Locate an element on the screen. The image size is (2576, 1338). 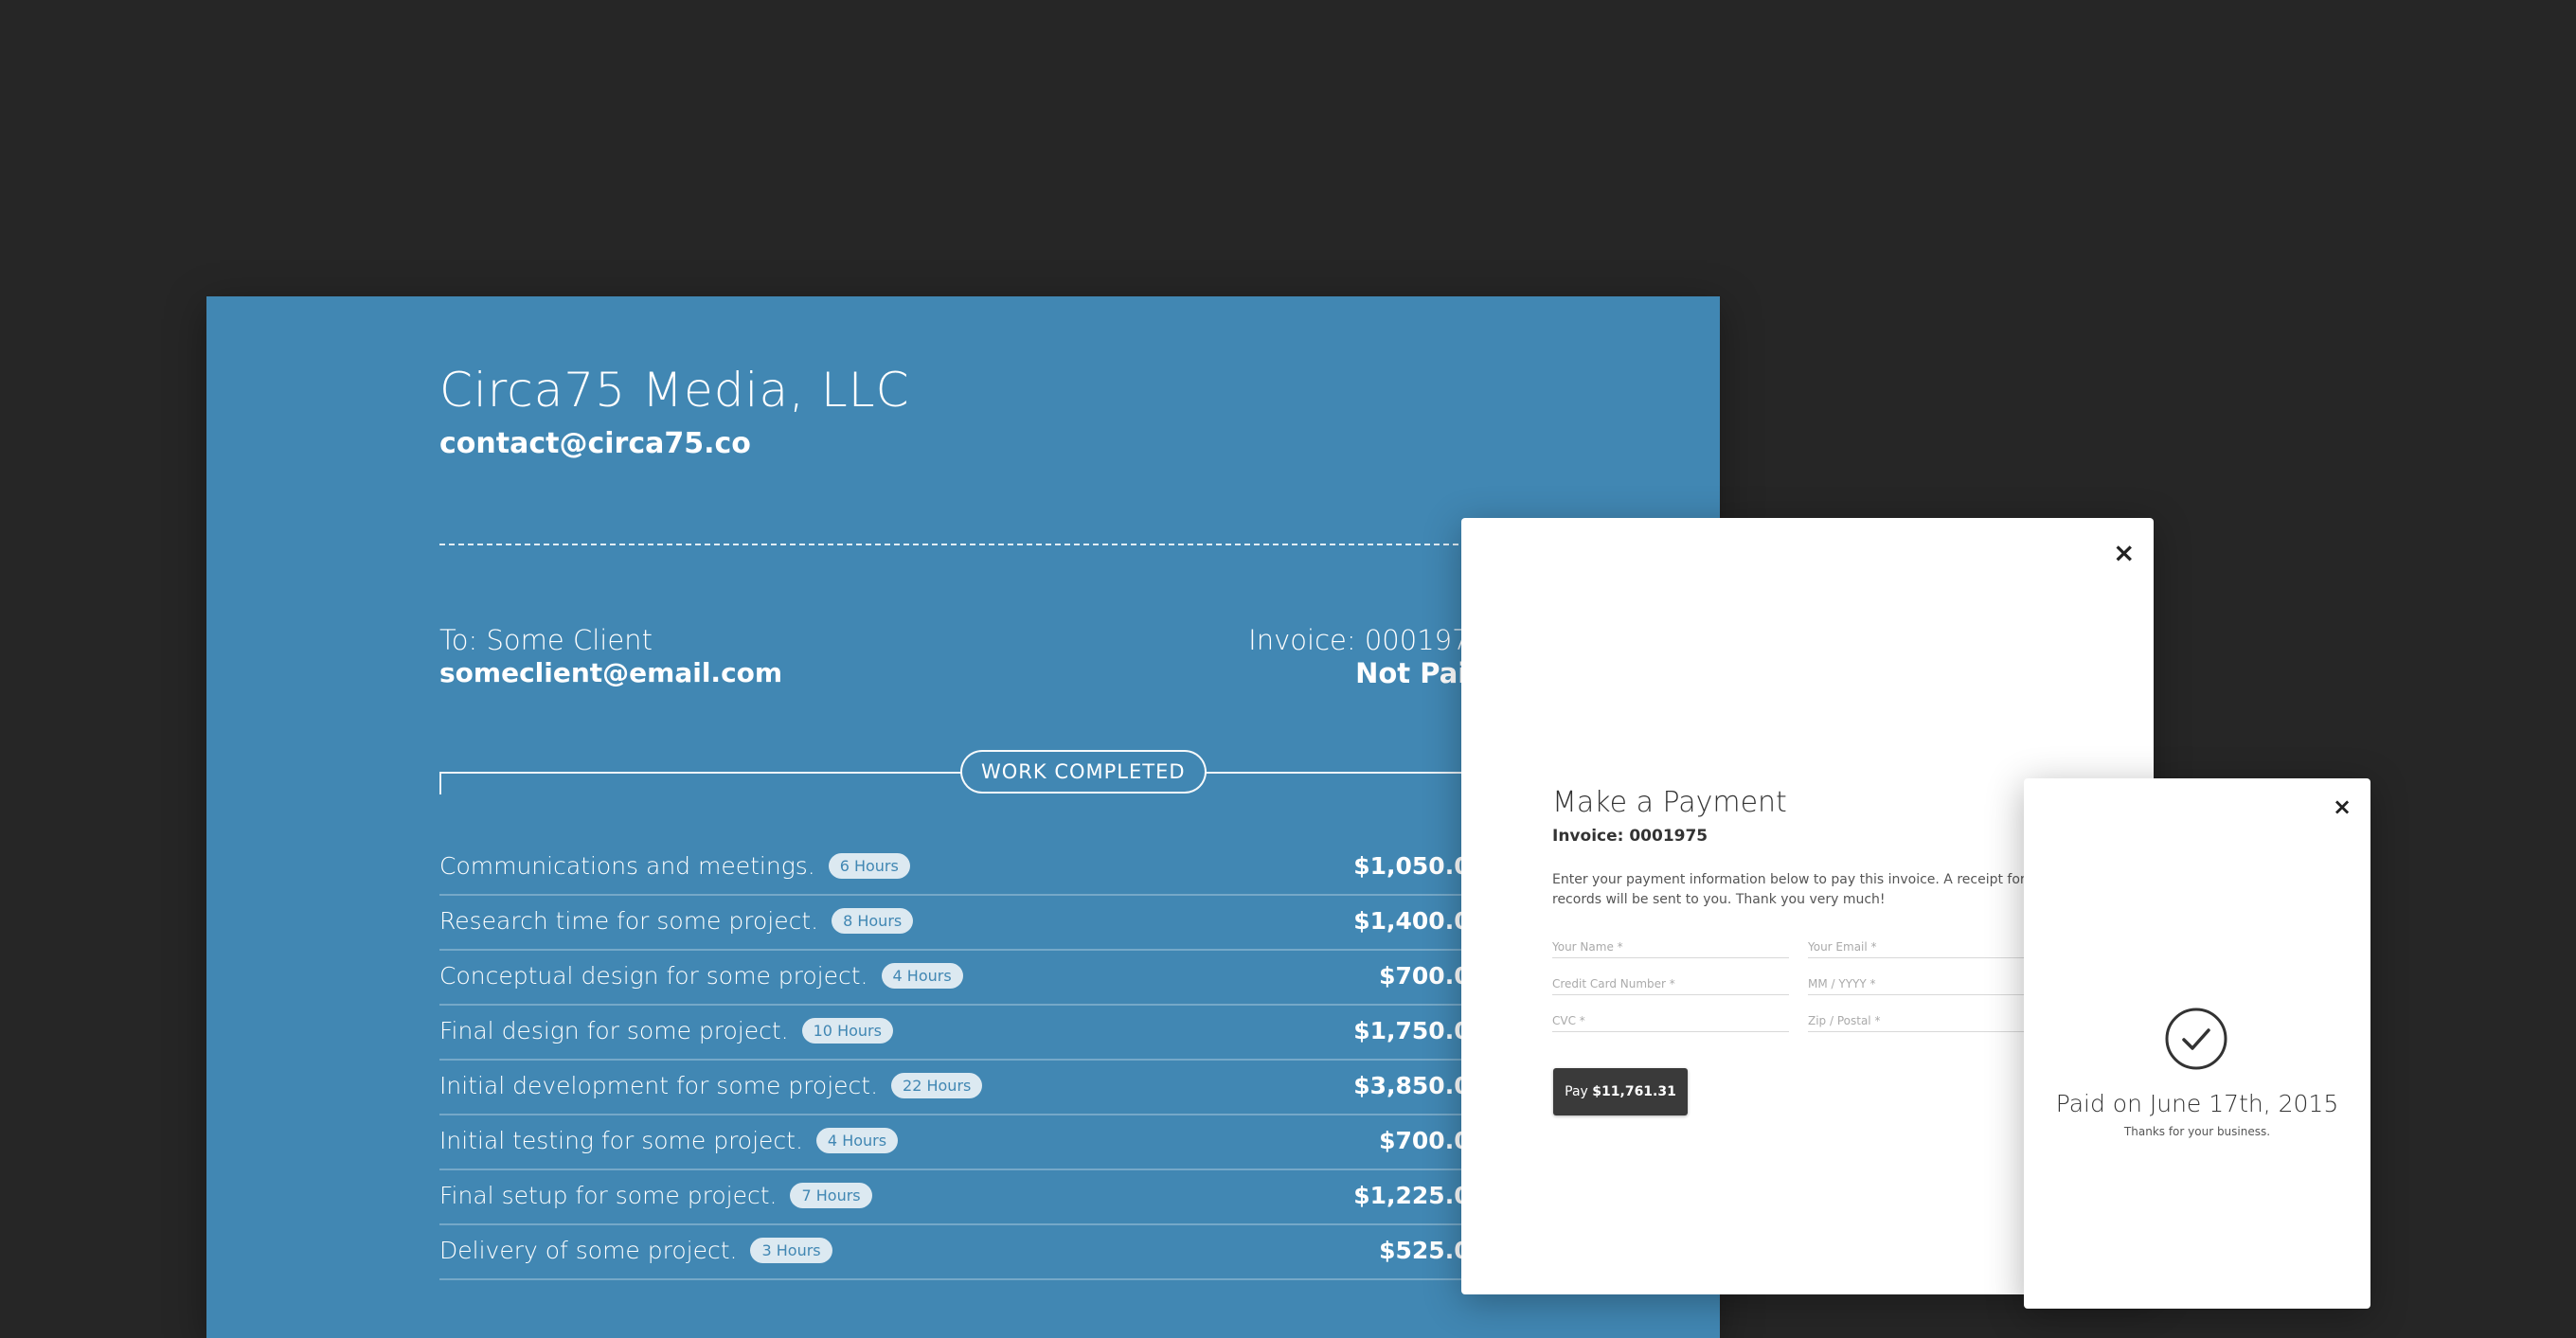
payment-invoice-number: Invoice: 0001975 is located at coordinates (1630, 836).